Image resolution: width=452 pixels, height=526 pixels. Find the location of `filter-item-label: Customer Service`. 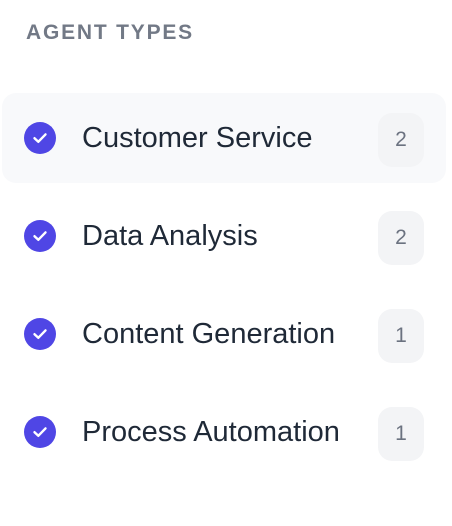

filter-item-label: Customer Service is located at coordinates (197, 138).